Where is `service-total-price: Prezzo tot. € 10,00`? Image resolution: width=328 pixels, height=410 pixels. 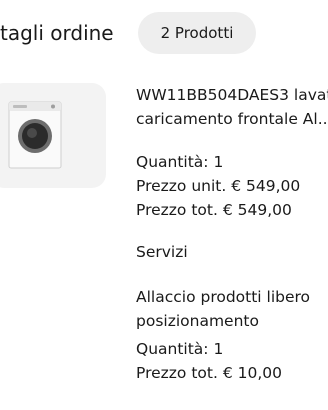 service-total-price: Prezzo tot. € 10,00 is located at coordinates (209, 373).